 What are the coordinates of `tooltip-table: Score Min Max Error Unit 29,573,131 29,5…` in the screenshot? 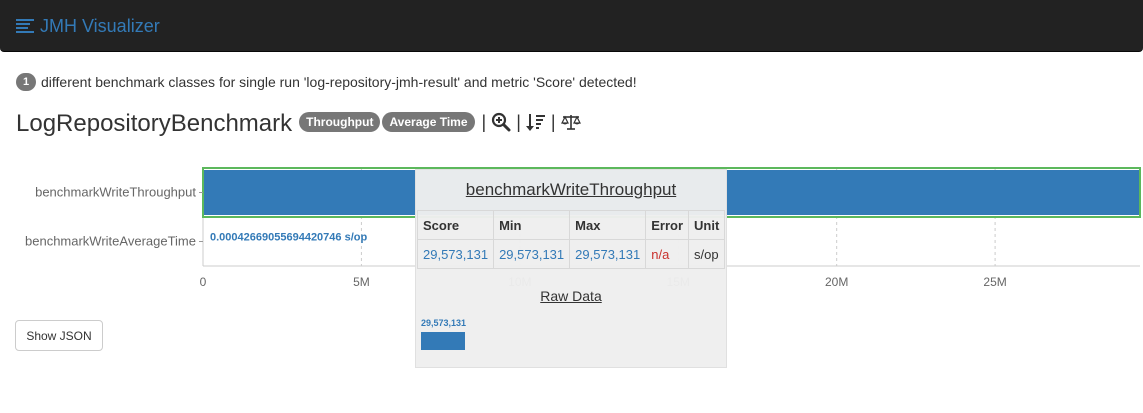 It's located at (571, 239).